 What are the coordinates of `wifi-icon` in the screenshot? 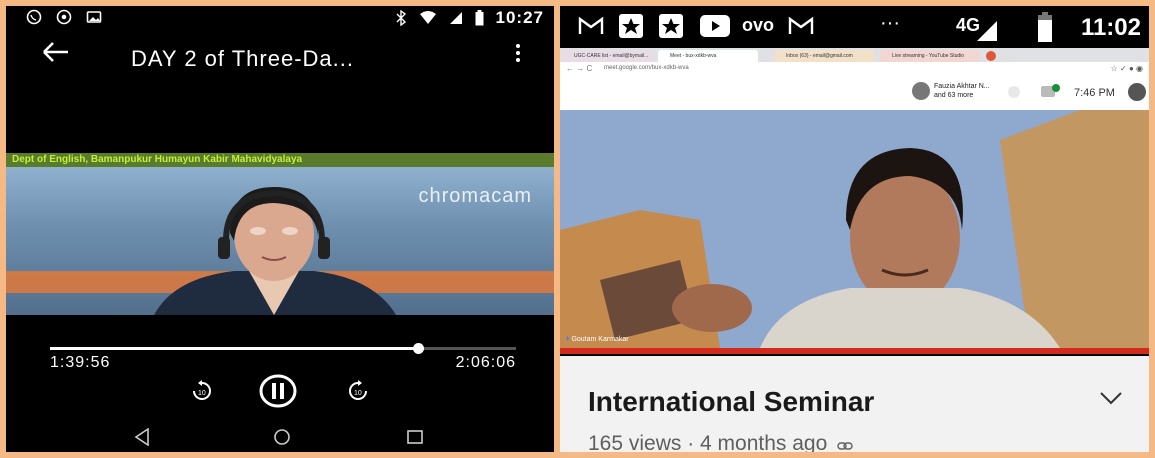 It's located at (427, 17).